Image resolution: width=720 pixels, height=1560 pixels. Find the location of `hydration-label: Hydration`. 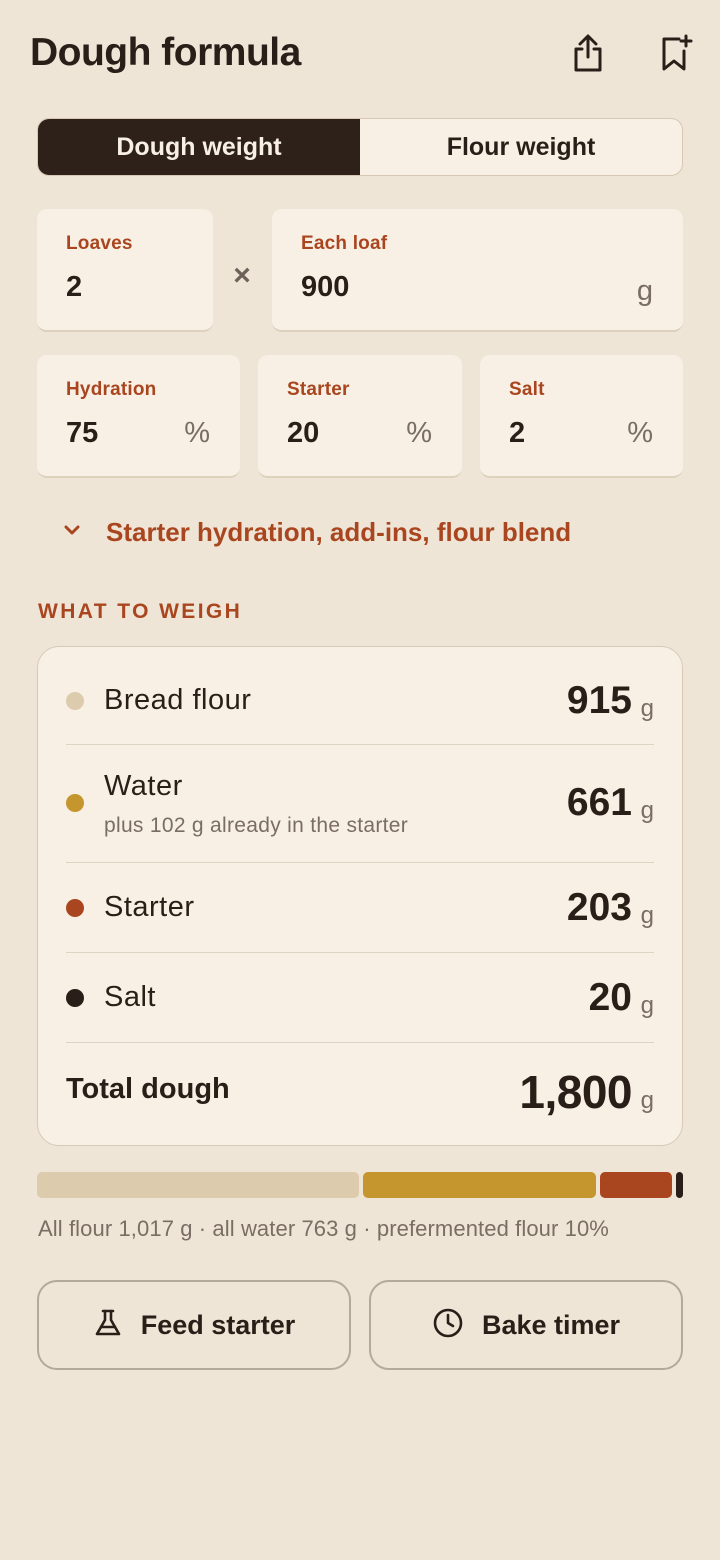

hydration-label: Hydration is located at coordinates (111, 389).